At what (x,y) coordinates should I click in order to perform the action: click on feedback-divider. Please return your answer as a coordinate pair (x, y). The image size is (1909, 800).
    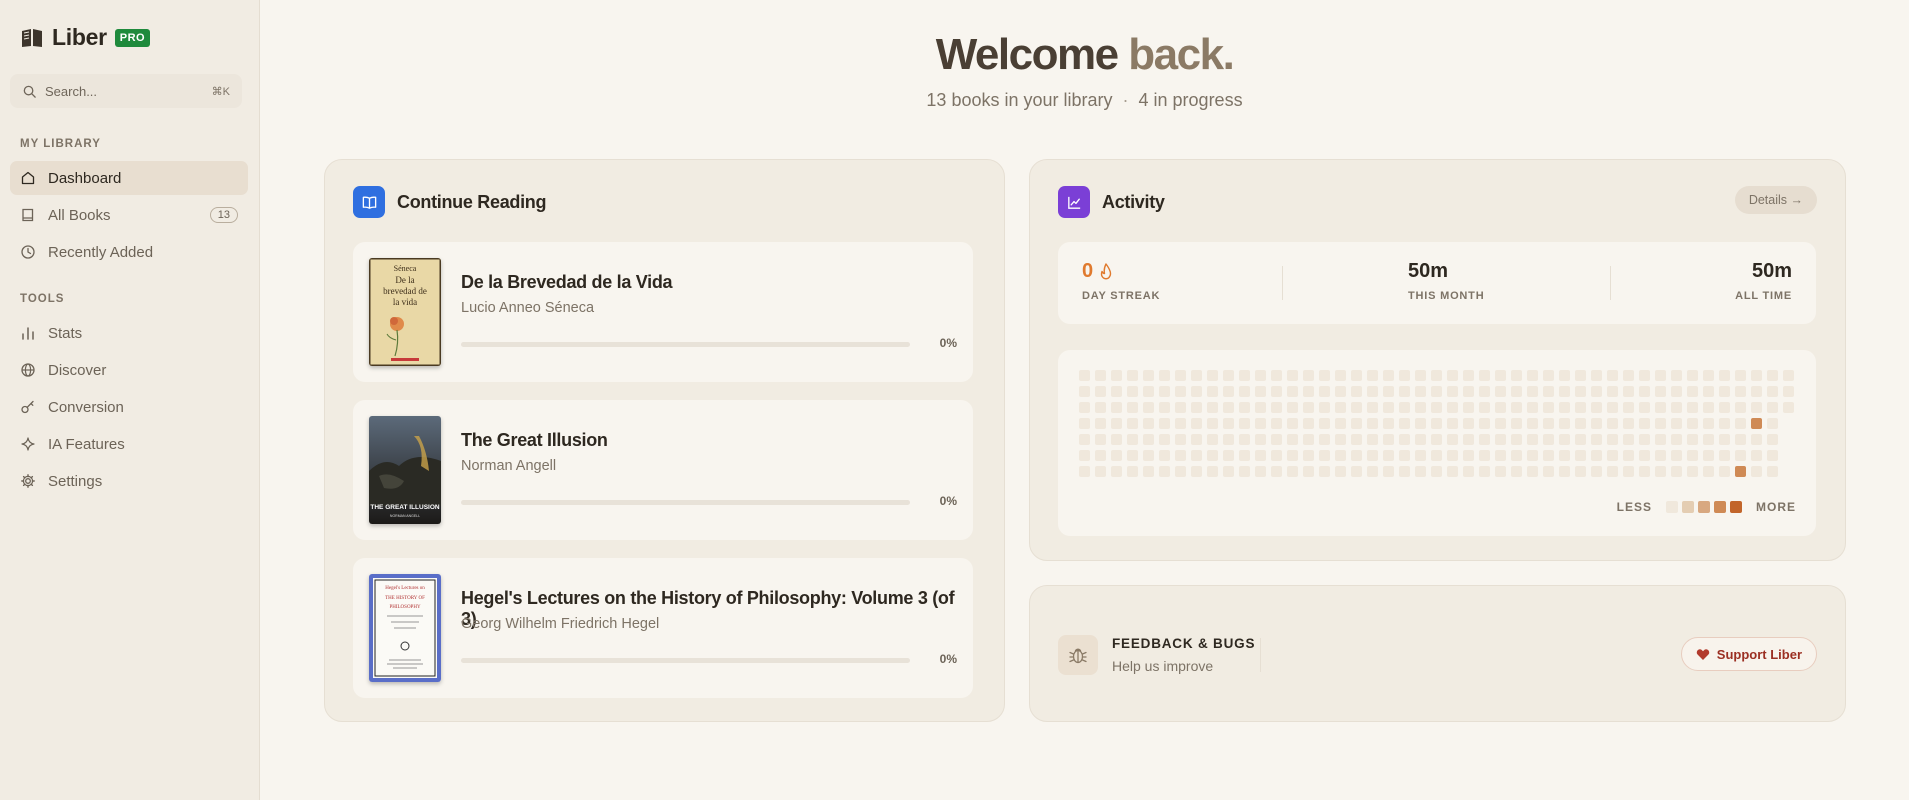
    Looking at the image, I should click on (1260, 655).